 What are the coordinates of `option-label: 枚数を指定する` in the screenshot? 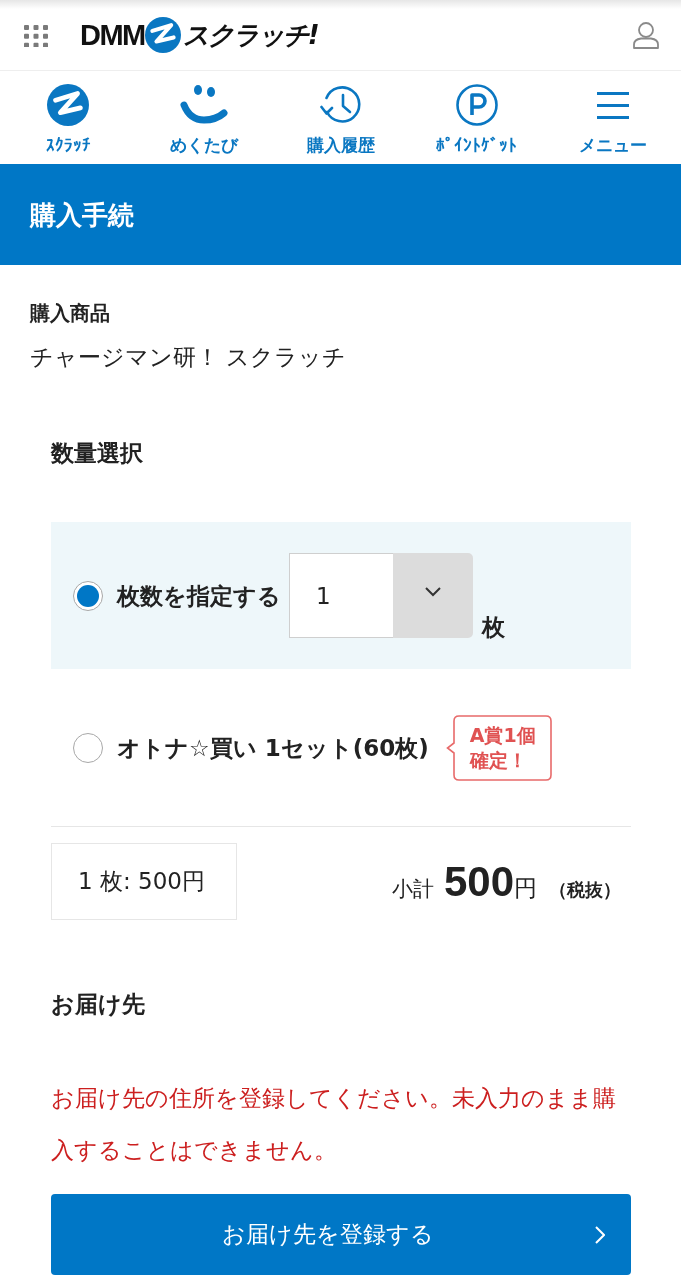 It's located at (199, 595).